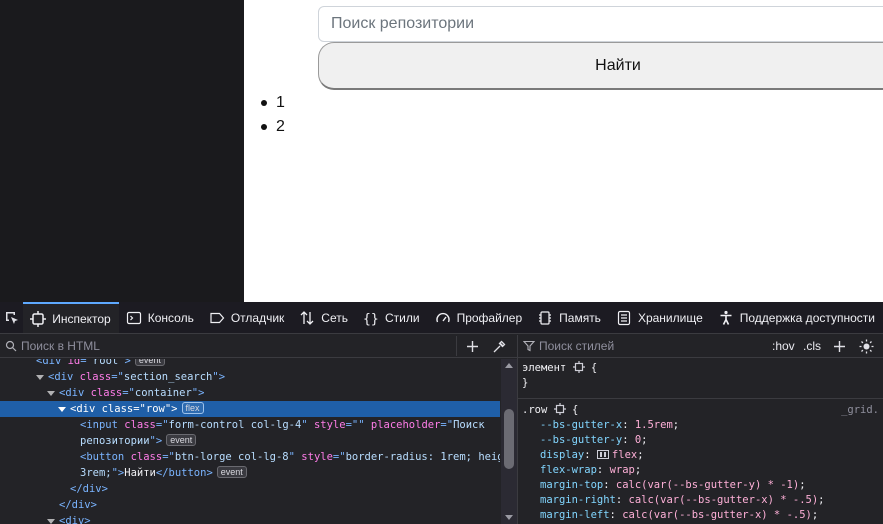  Describe the element at coordinates (472, 346) in the screenshot. I see `add-node-icon` at that location.